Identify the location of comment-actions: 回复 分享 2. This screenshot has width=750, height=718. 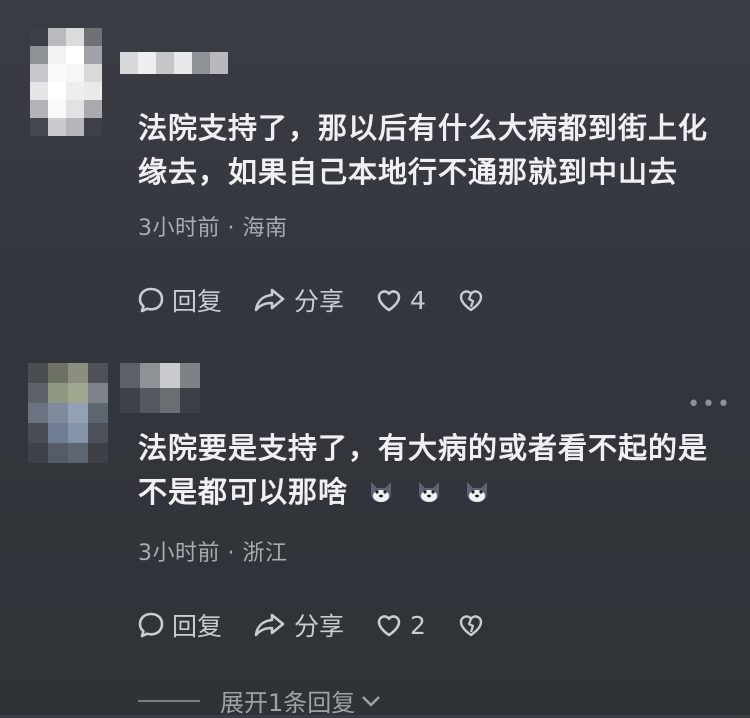
(329, 625).